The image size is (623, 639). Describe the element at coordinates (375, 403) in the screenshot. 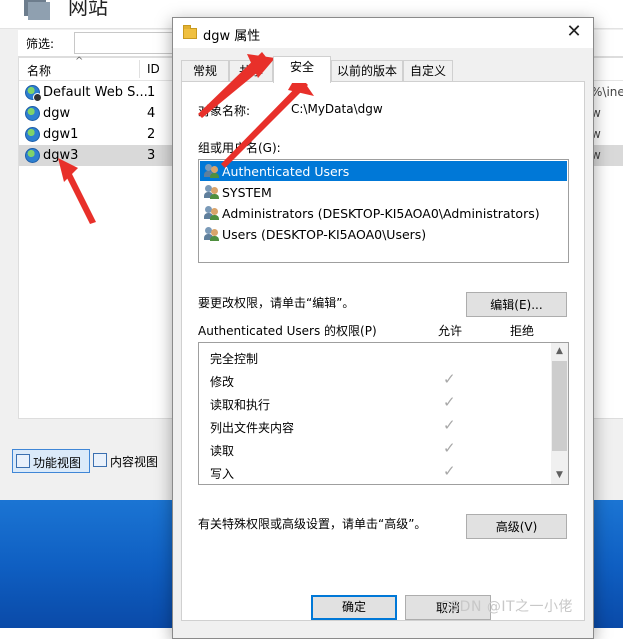

I see `permission-row: 读取和执行 ✓` at that location.